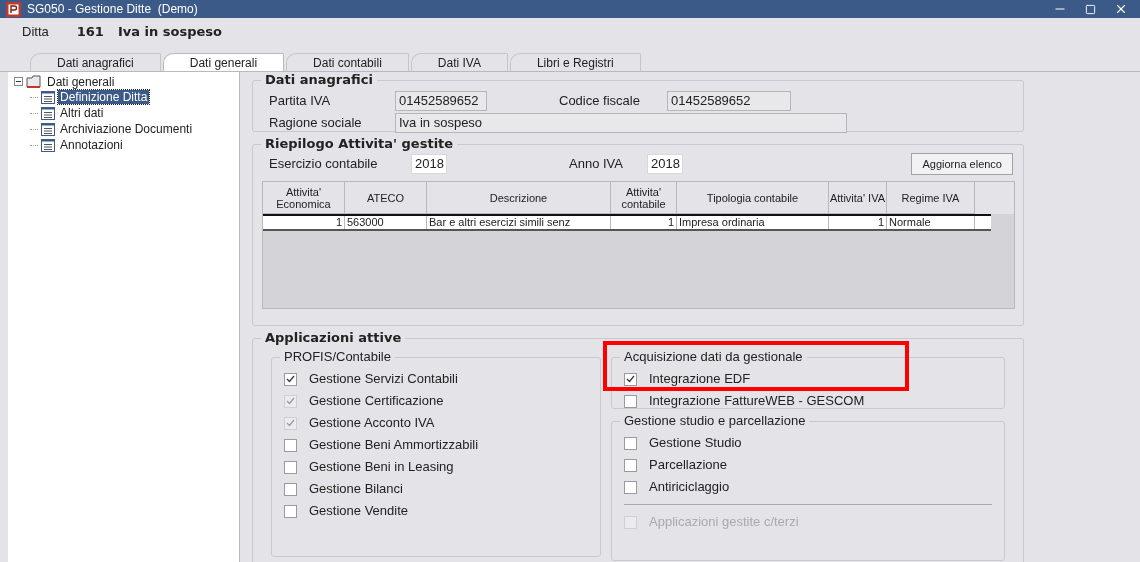  What do you see at coordinates (715, 421) in the screenshot?
I see `group-title: Gestione studio e parcellazione` at bounding box center [715, 421].